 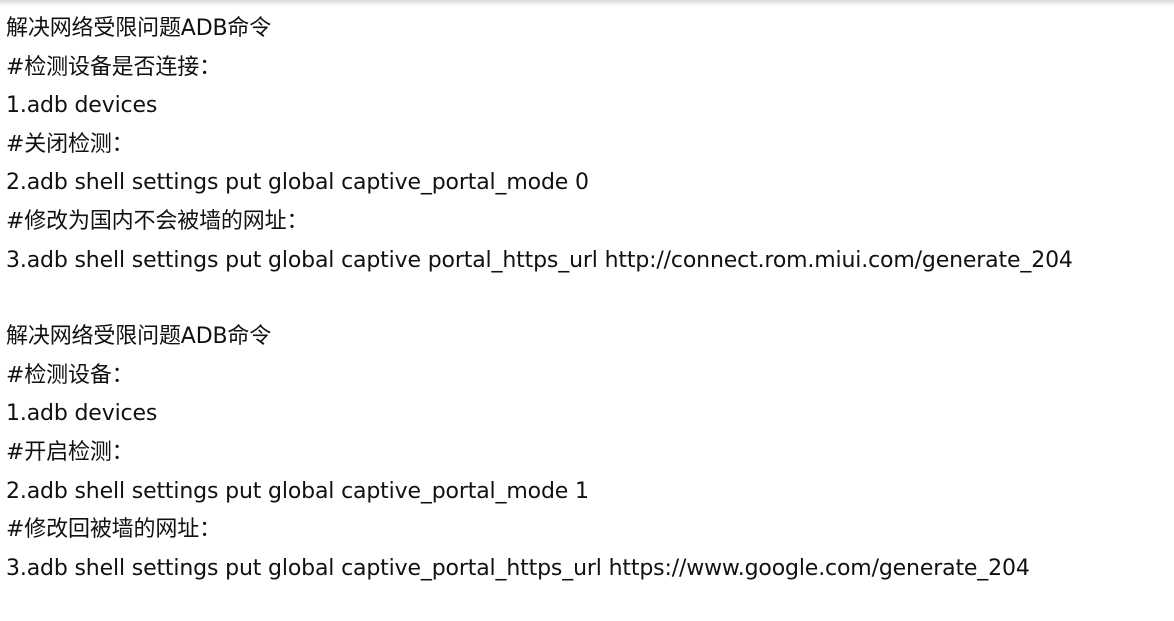 What do you see at coordinates (113, 67) in the screenshot?
I see `comment-line: #检测设备是否连接：` at bounding box center [113, 67].